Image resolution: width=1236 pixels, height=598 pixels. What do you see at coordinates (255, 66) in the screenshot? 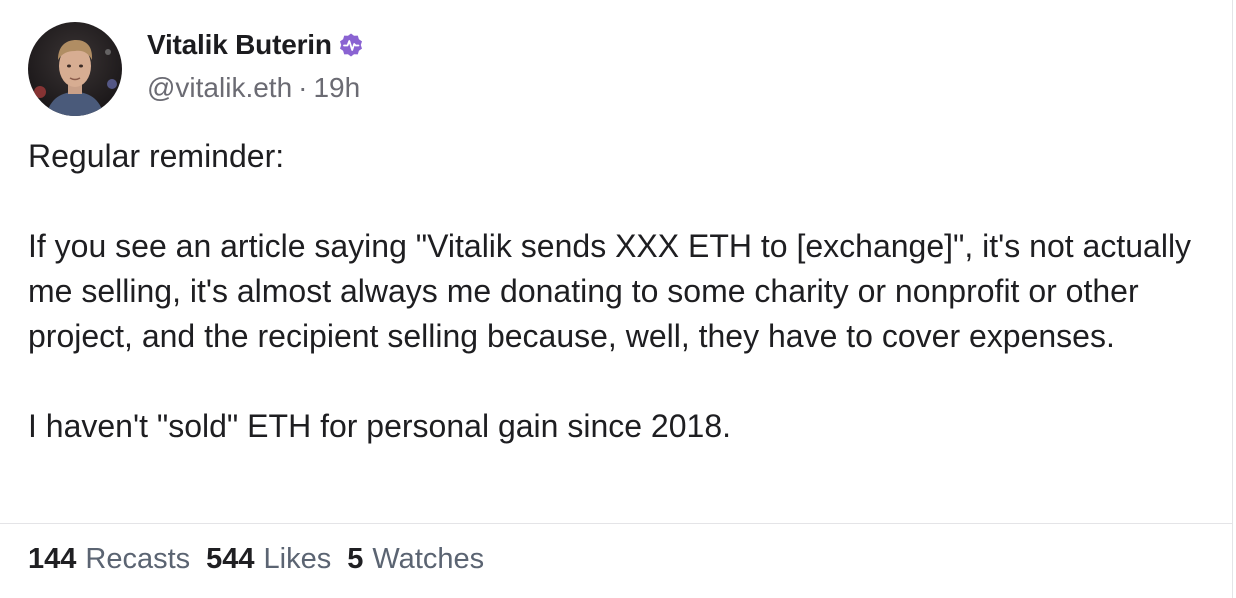
I see `author-identity: Vitalik Buterin @vitalik.eth · 19h` at bounding box center [255, 66].